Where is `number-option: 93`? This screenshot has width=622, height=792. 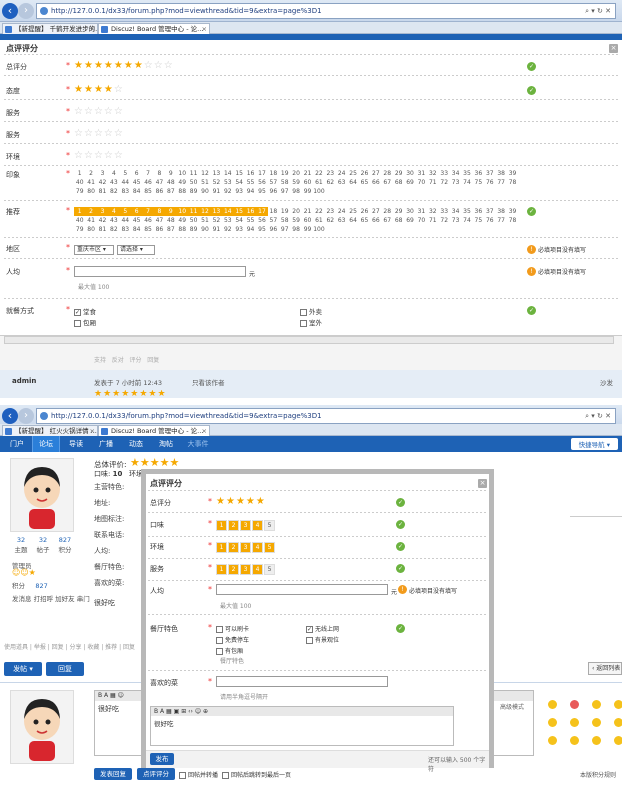 number-option: 93 is located at coordinates (238, 191).